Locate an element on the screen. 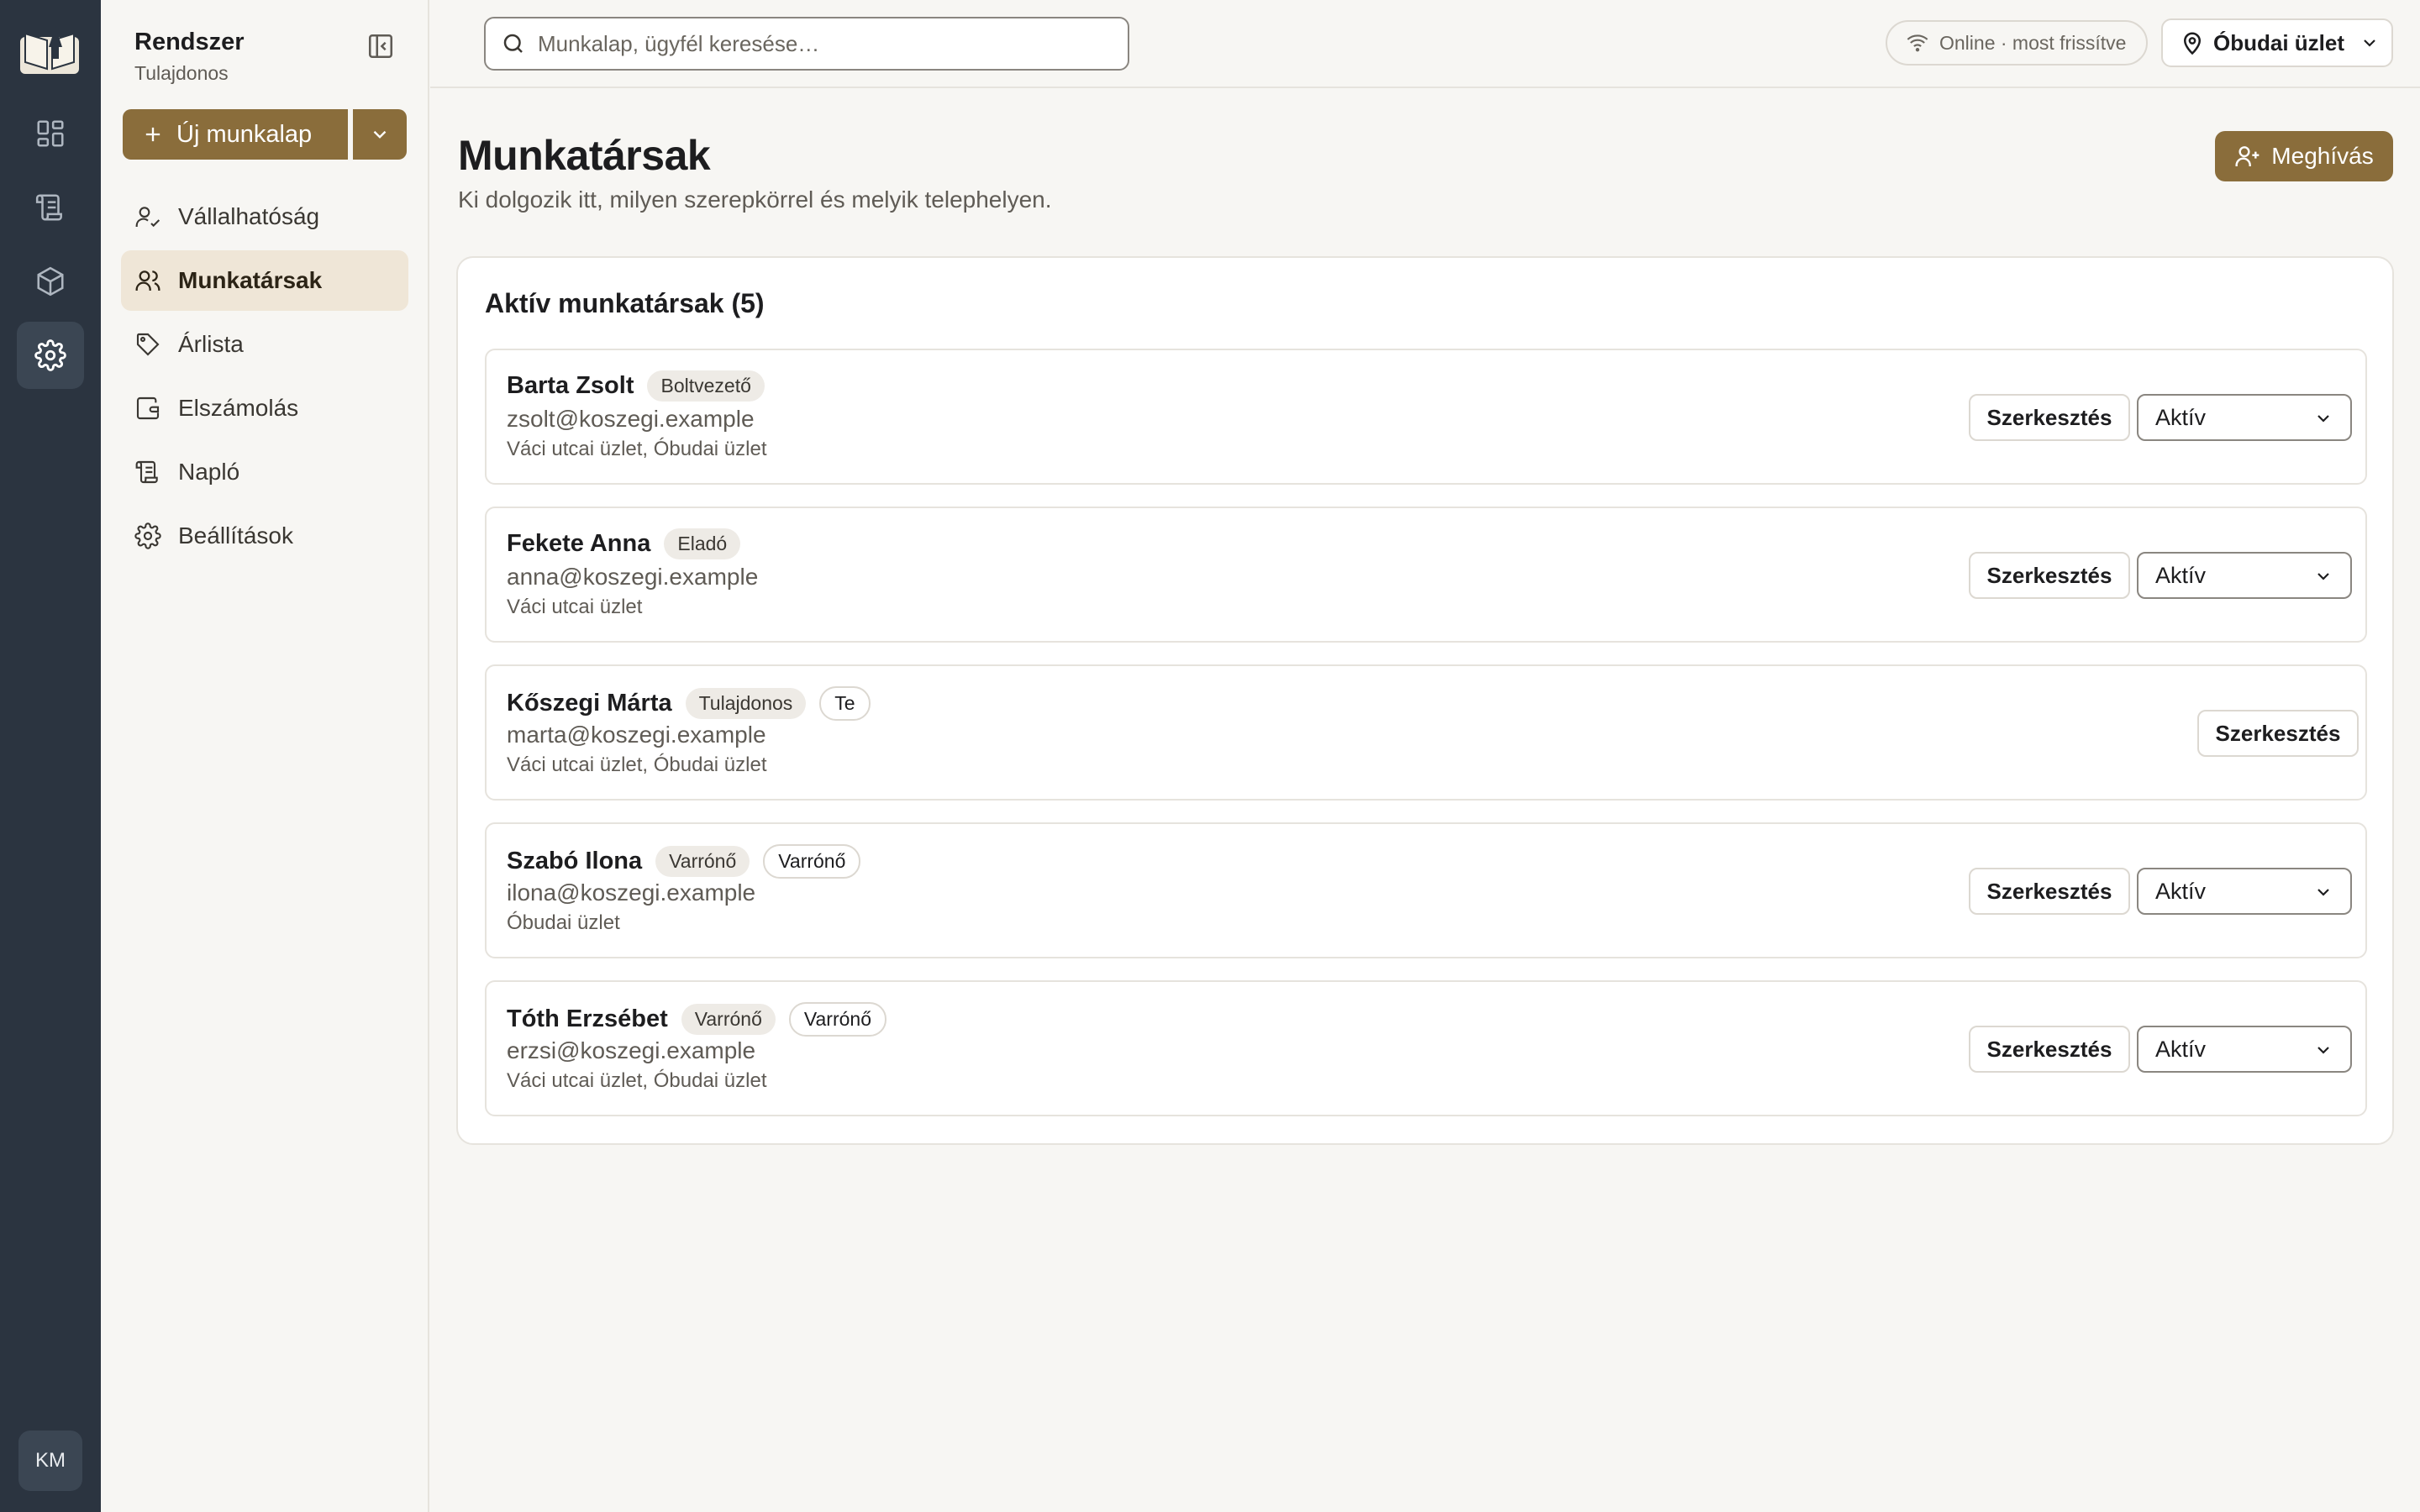 This screenshot has height=1512, width=2420. sidebar-item-label: Beállítások is located at coordinates (235, 535).